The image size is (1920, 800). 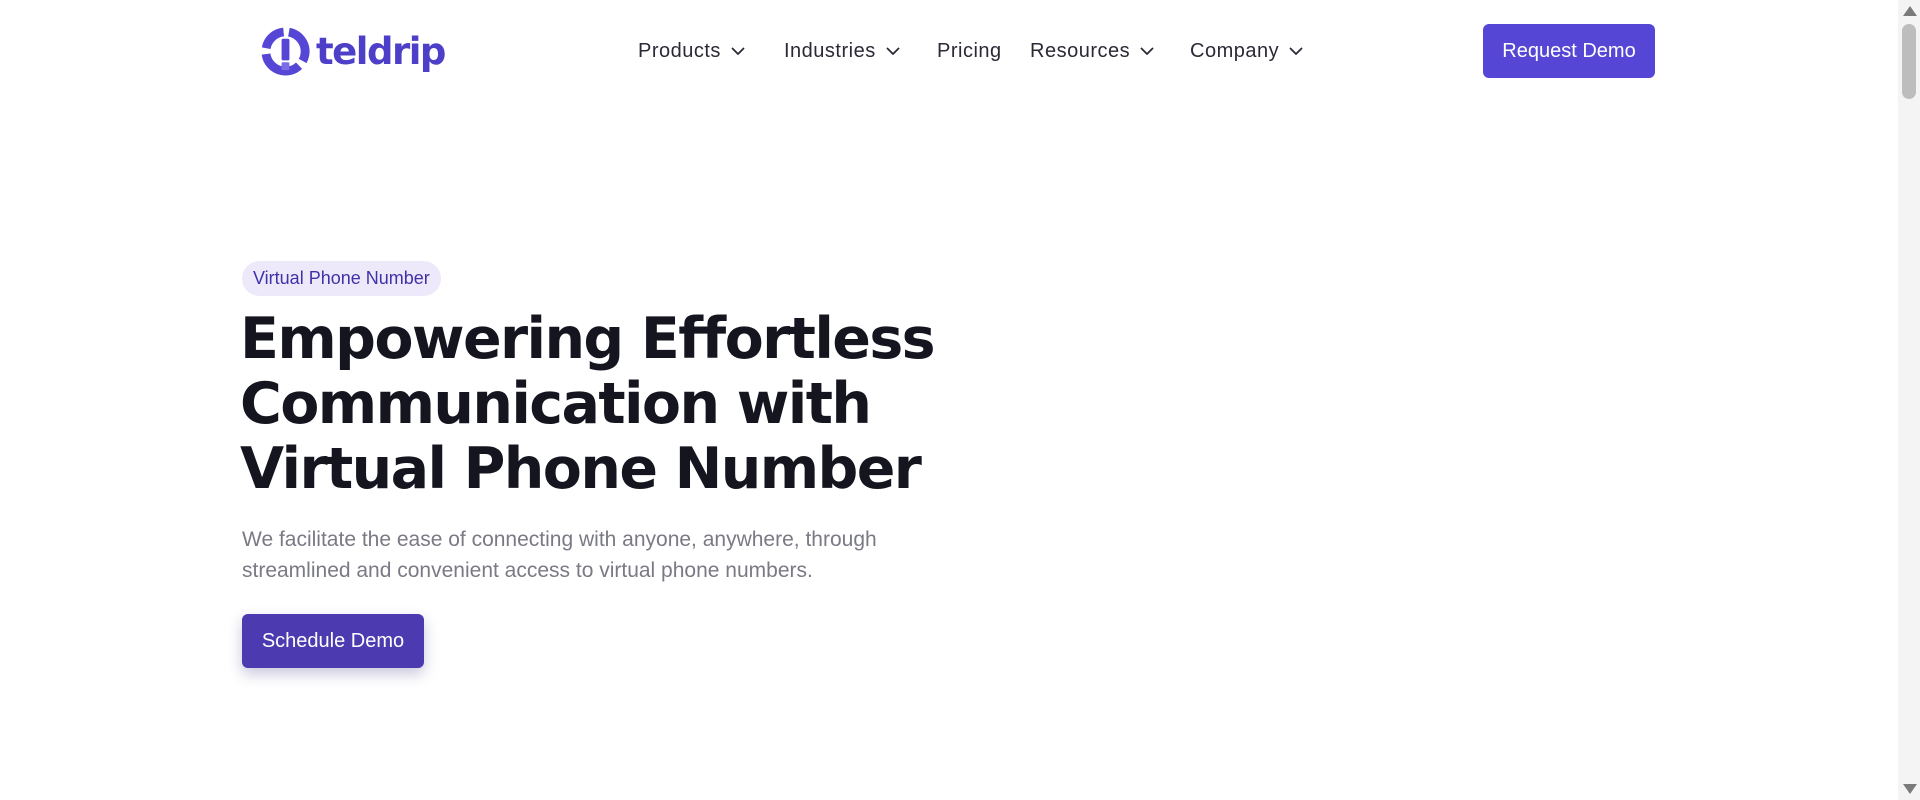 I want to click on teldrip-logo-icon, so click(x=285, y=51).